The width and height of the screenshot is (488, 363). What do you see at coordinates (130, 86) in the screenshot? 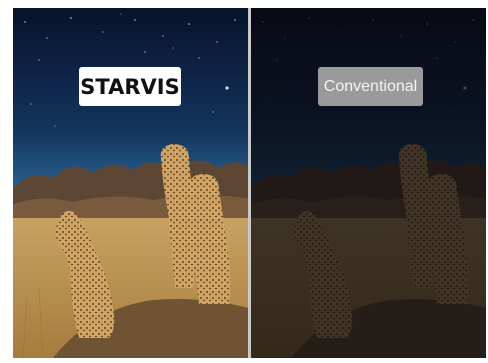
I see `starvis-label: STARVIS` at bounding box center [130, 86].